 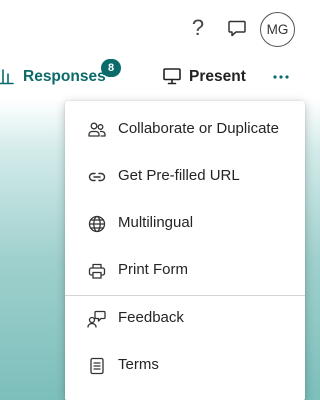 I want to click on menu-item-label: Collaborate or Duplicate, so click(x=198, y=128).